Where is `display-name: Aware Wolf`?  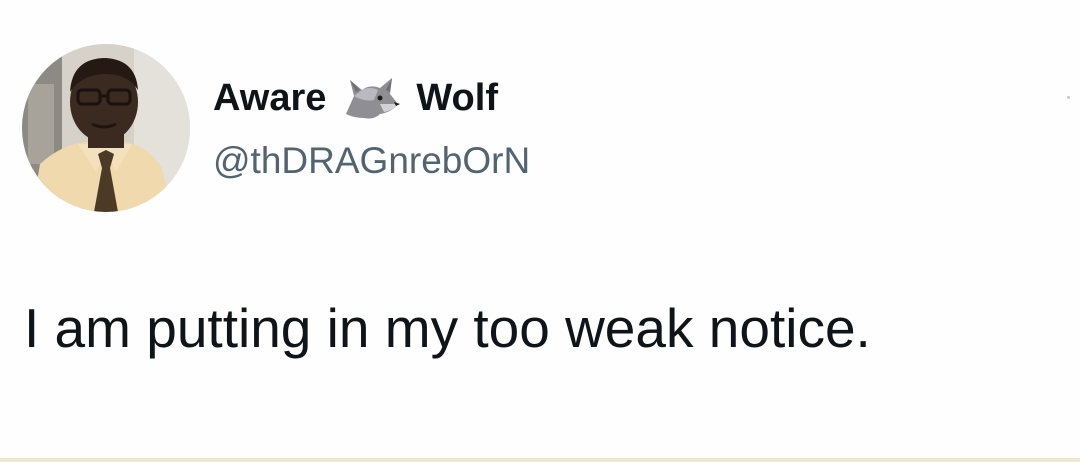 display-name: Aware Wolf is located at coordinates (355, 98).